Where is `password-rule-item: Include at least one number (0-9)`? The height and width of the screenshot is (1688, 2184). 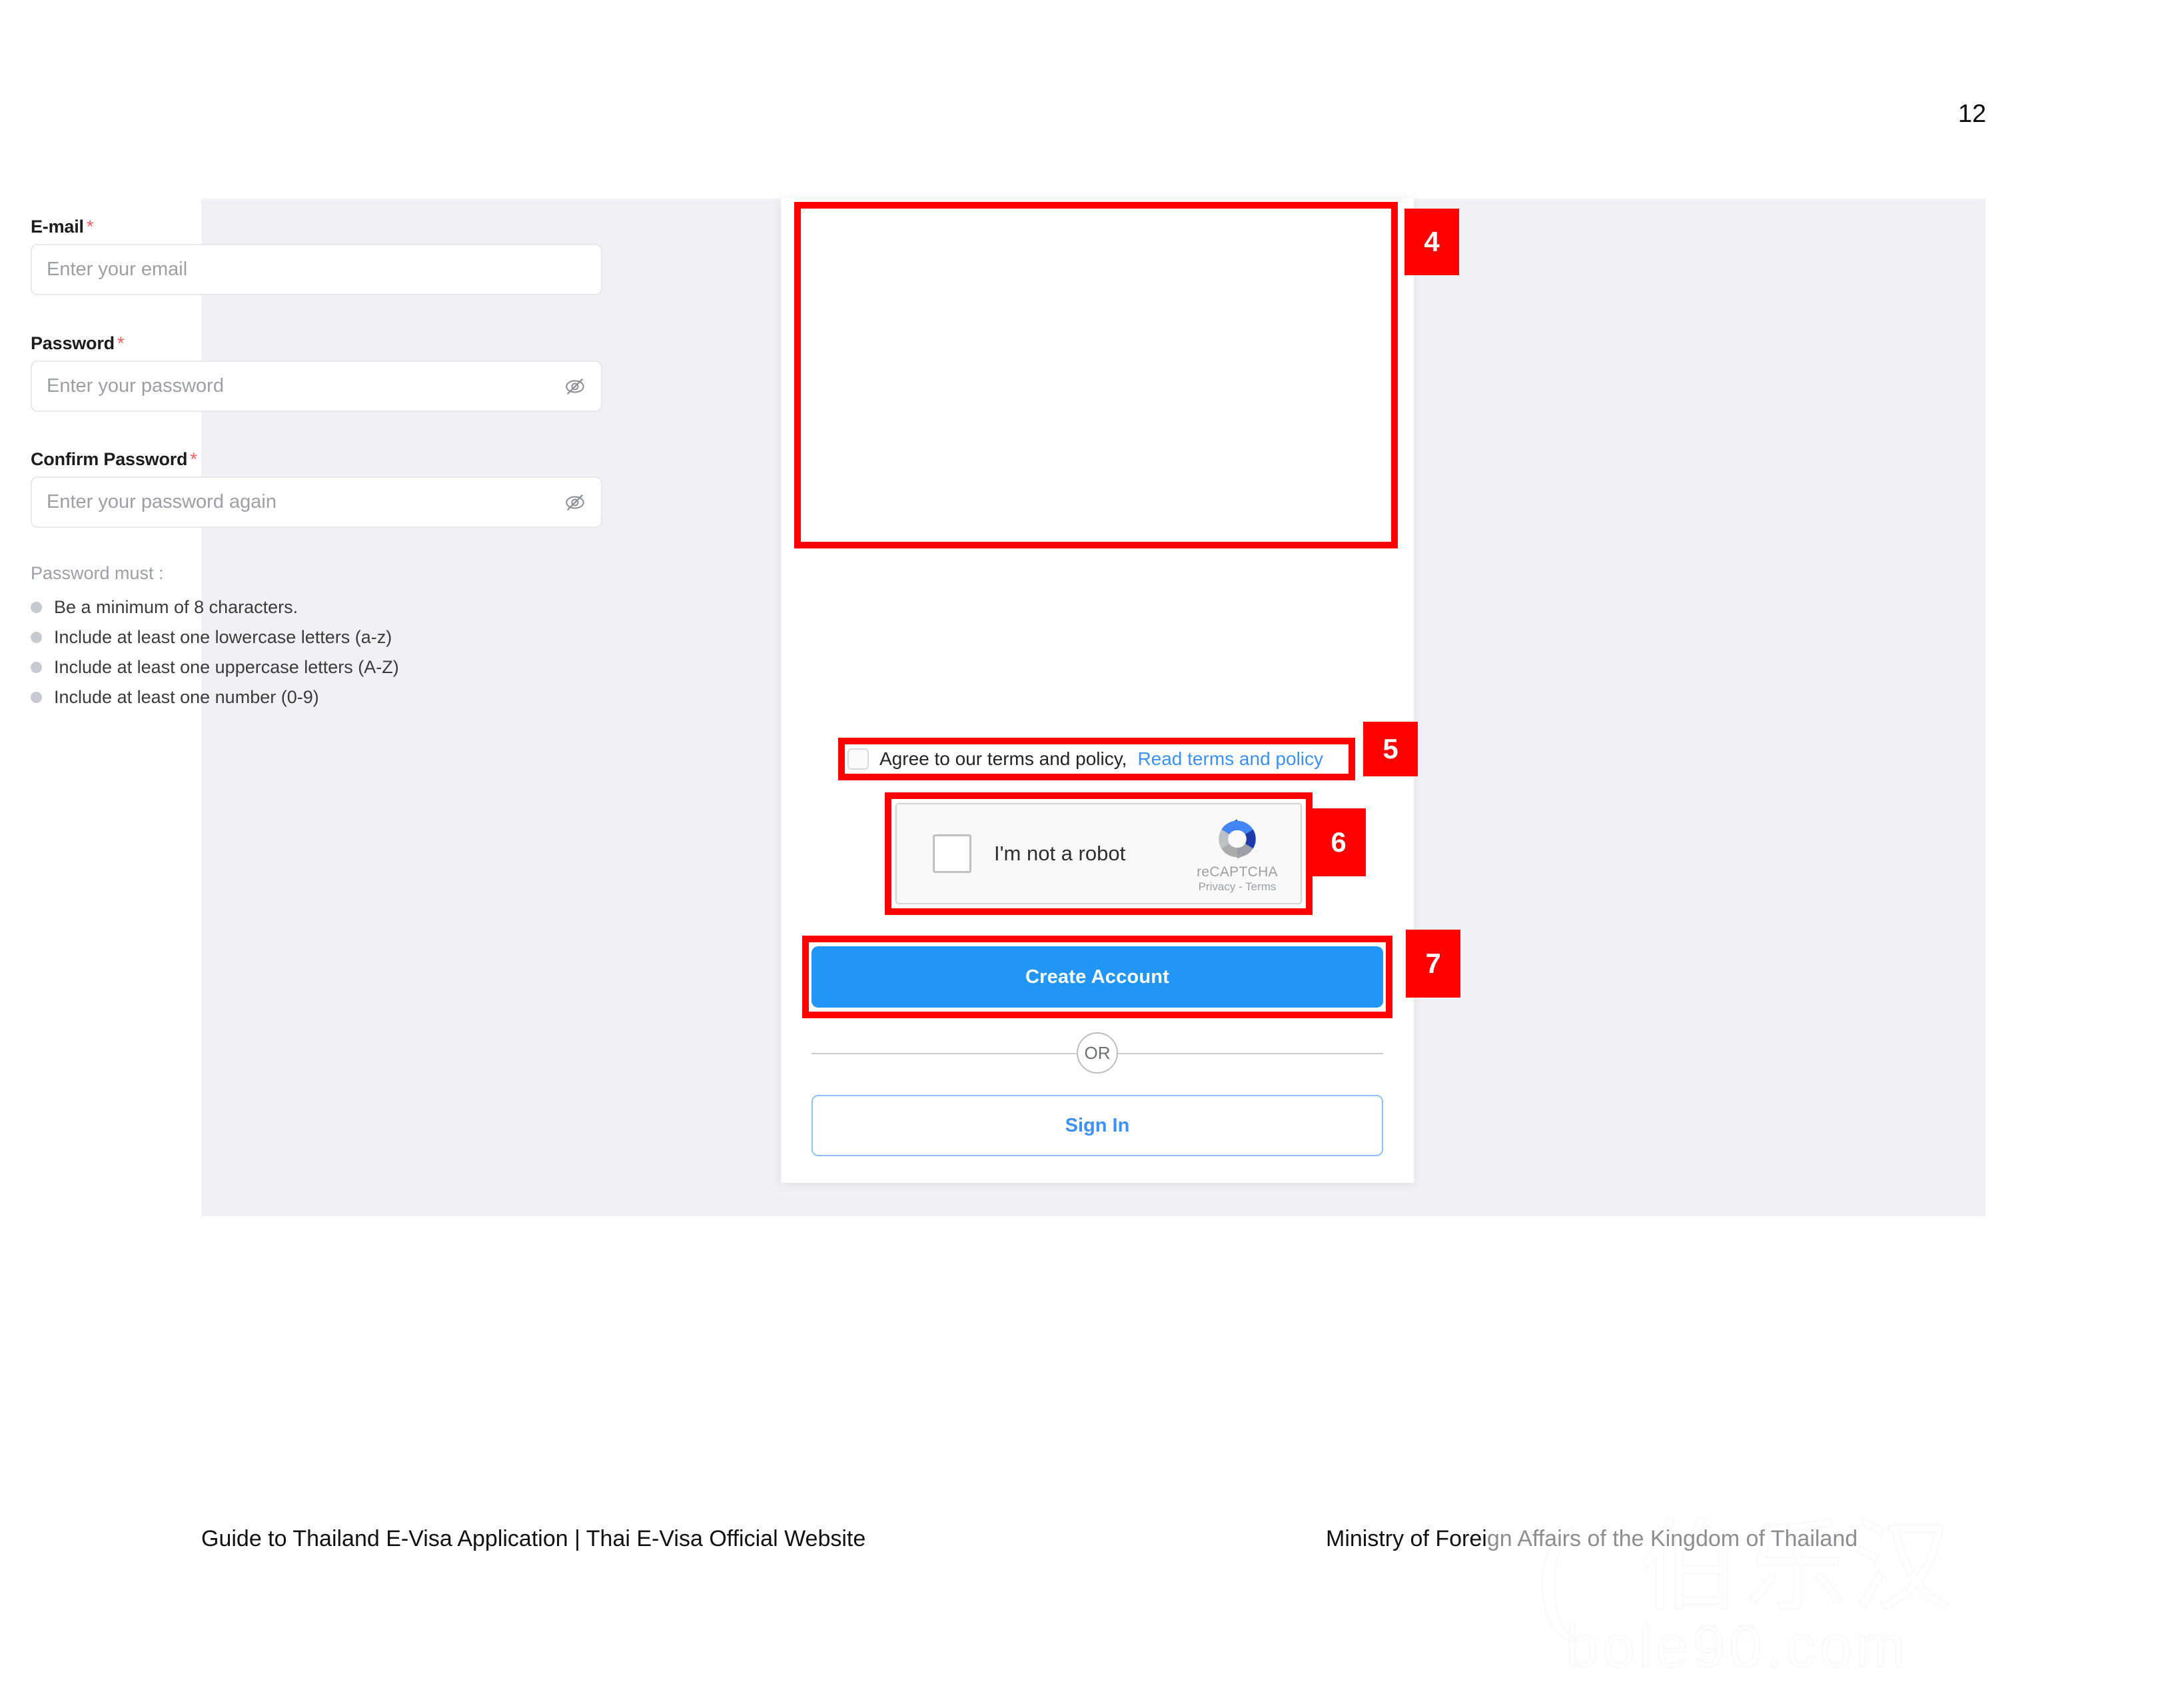
password-rule-item: Include at least one number (0-9) is located at coordinates (316, 697).